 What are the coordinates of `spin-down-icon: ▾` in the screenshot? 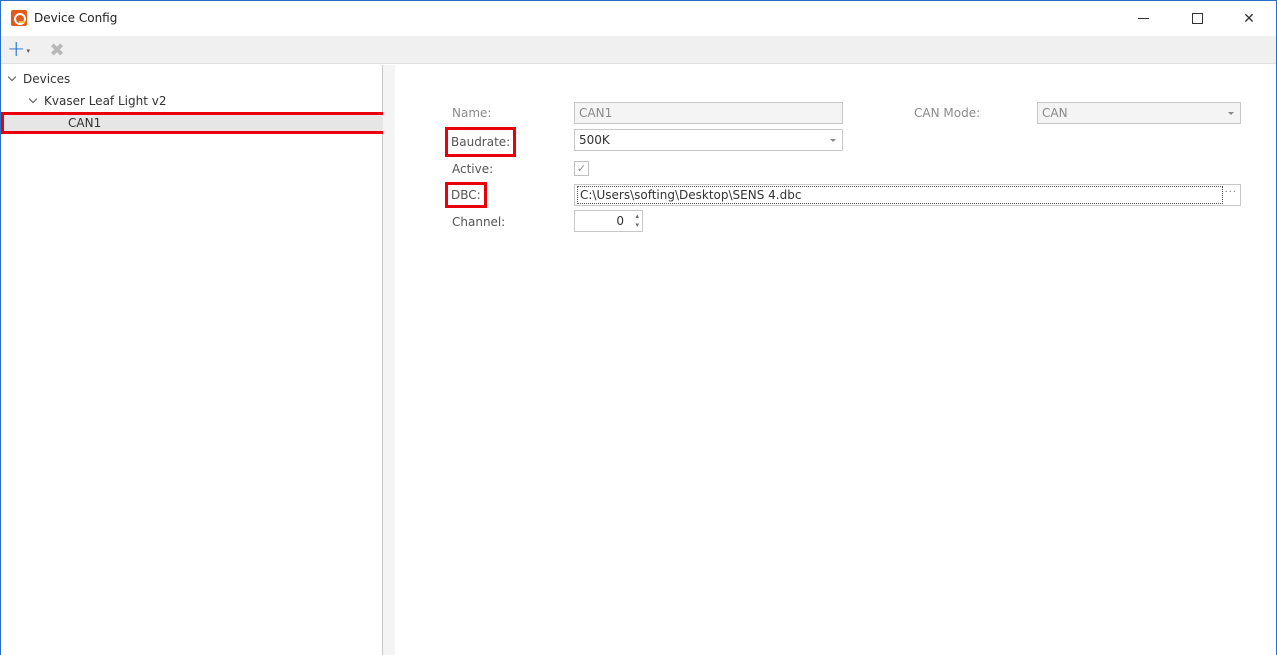 It's located at (637, 225).